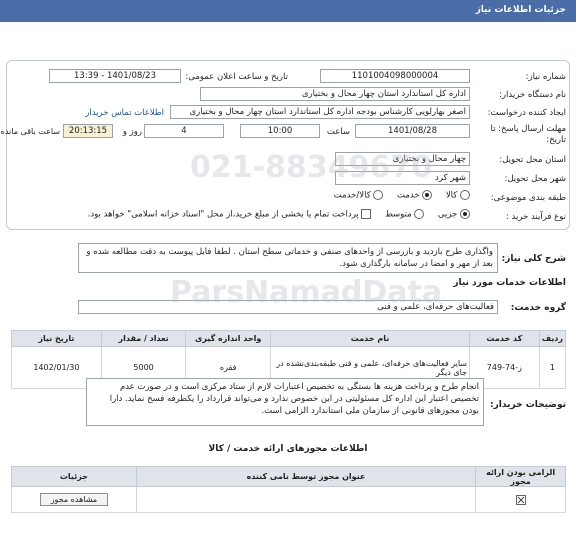 This screenshot has height=557, width=576. Describe the element at coordinates (402, 178) in the screenshot. I see `city-field: شهر کرد` at that location.